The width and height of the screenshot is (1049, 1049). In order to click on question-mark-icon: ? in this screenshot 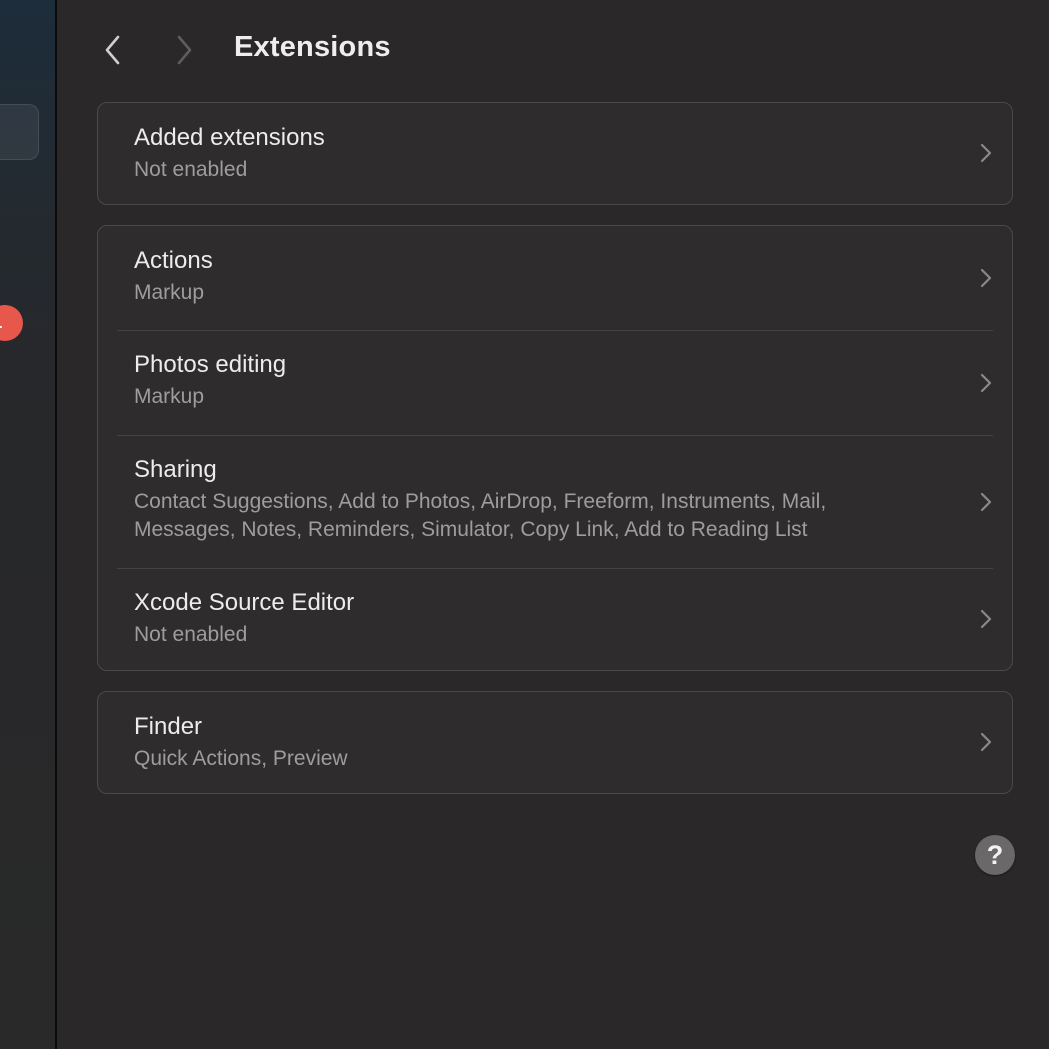, I will do `click(995, 855)`.